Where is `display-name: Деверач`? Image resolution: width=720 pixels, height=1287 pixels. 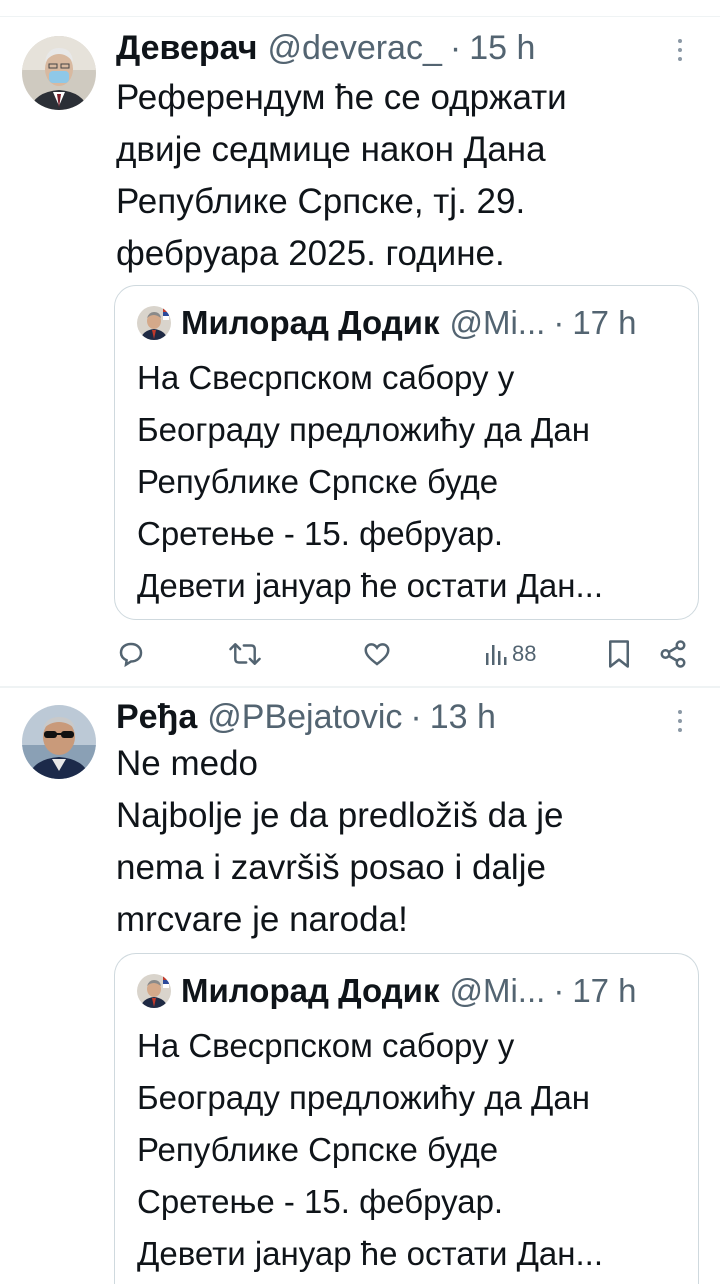 display-name: Деверач is located at coordinates (186, 48).